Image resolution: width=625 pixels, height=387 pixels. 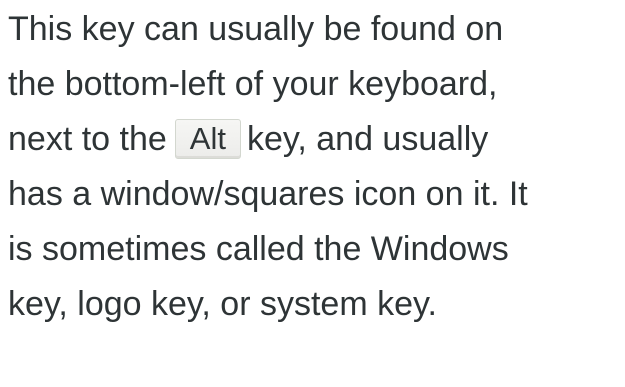 What do you see at coordinates (207, 139) in the screenshot?
I see `alt-keycap: Alt` at bounding box center [207, 139].